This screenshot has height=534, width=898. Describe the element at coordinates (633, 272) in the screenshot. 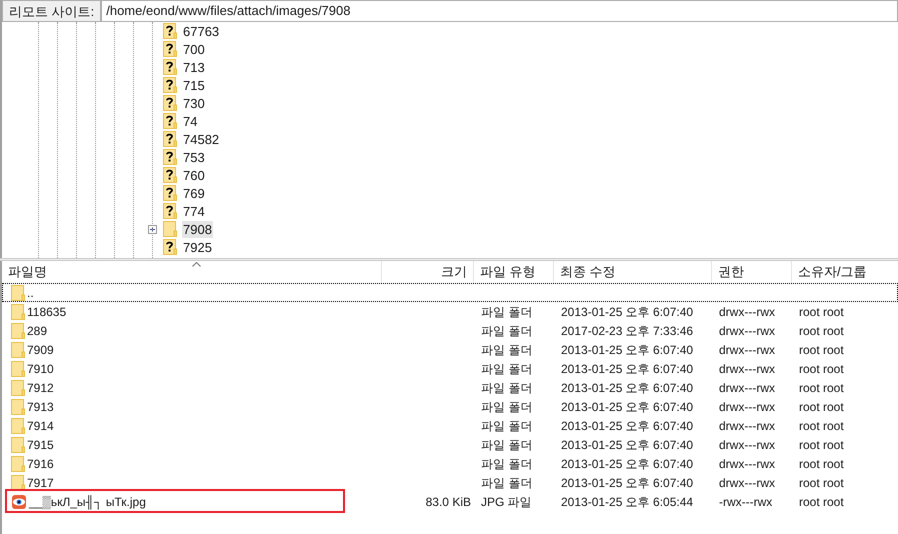

I see `column-header: 최종 수정` at that location.